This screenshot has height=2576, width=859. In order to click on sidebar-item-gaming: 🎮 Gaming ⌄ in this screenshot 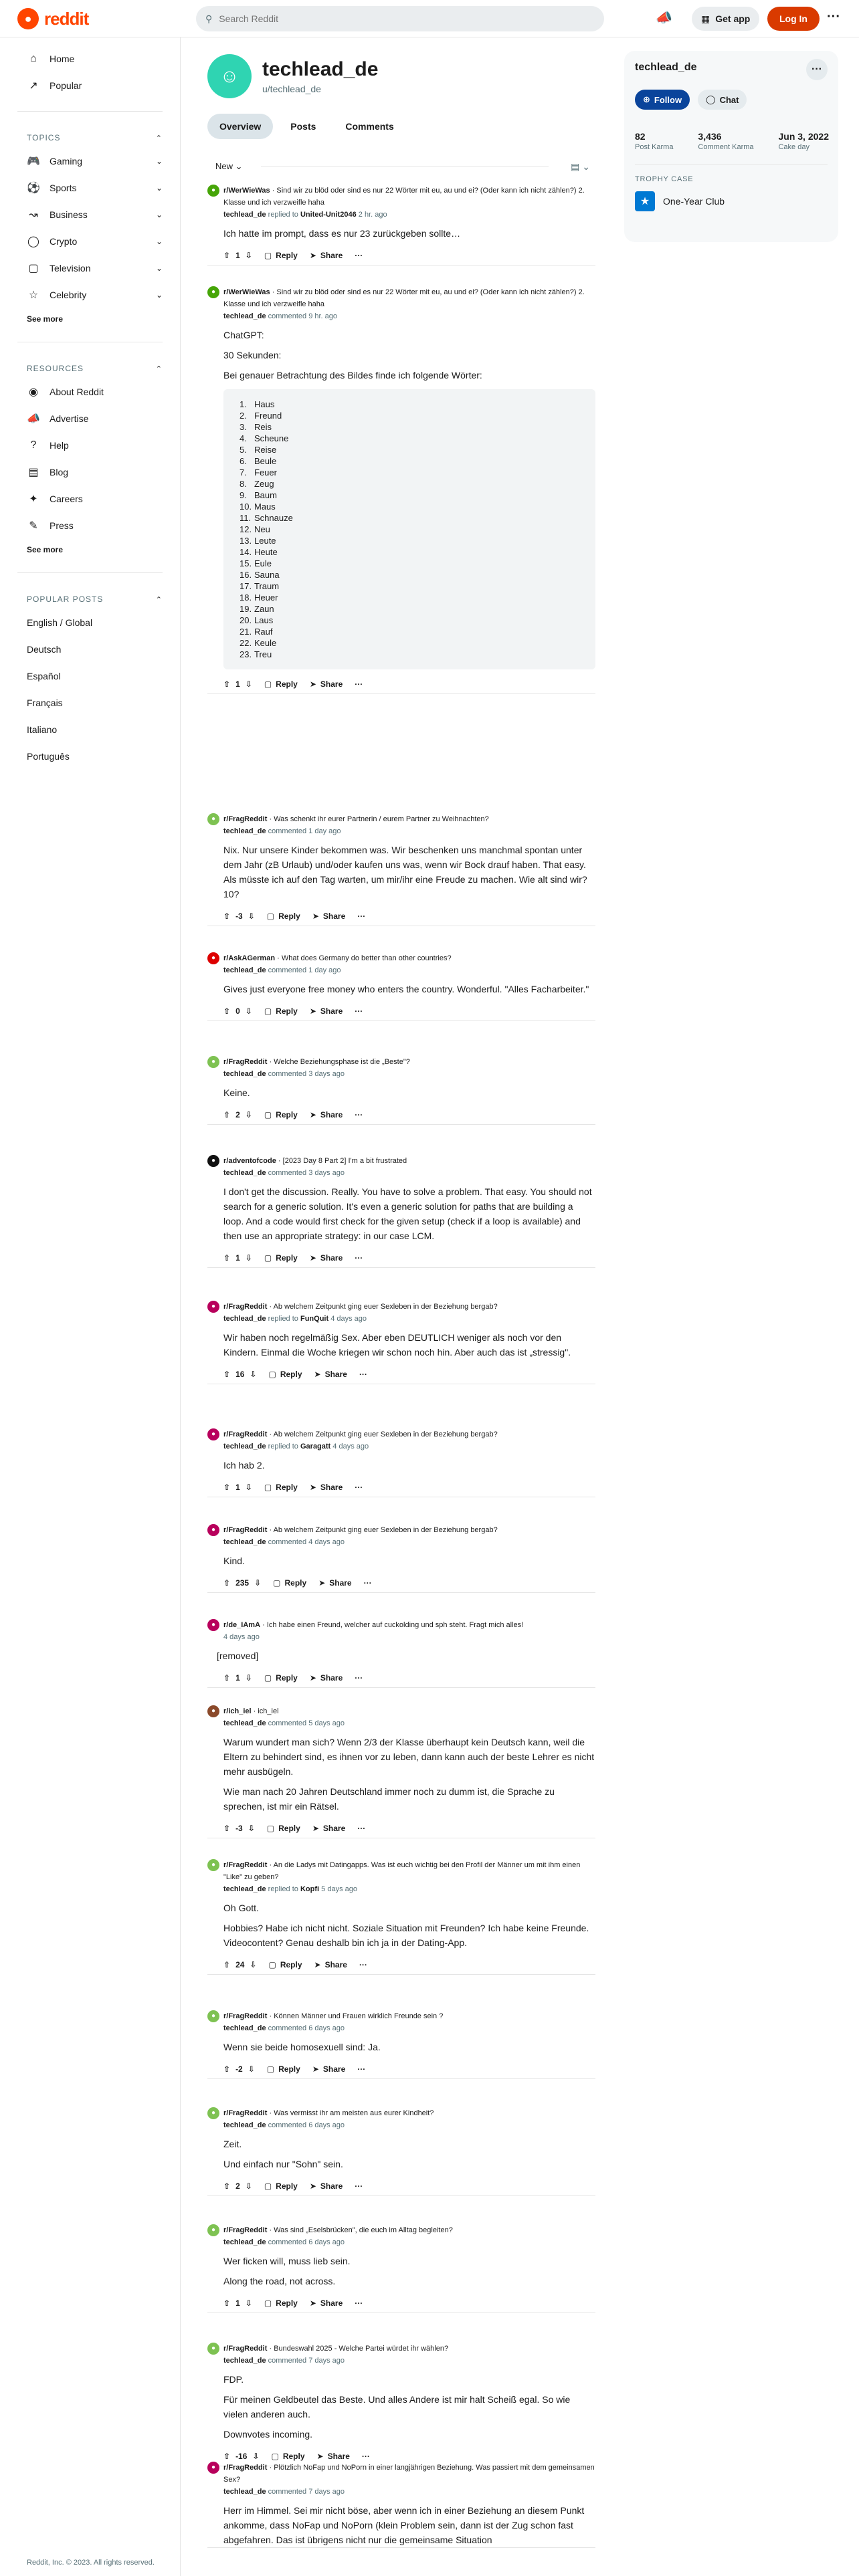, I will do `click(90, 161)`.